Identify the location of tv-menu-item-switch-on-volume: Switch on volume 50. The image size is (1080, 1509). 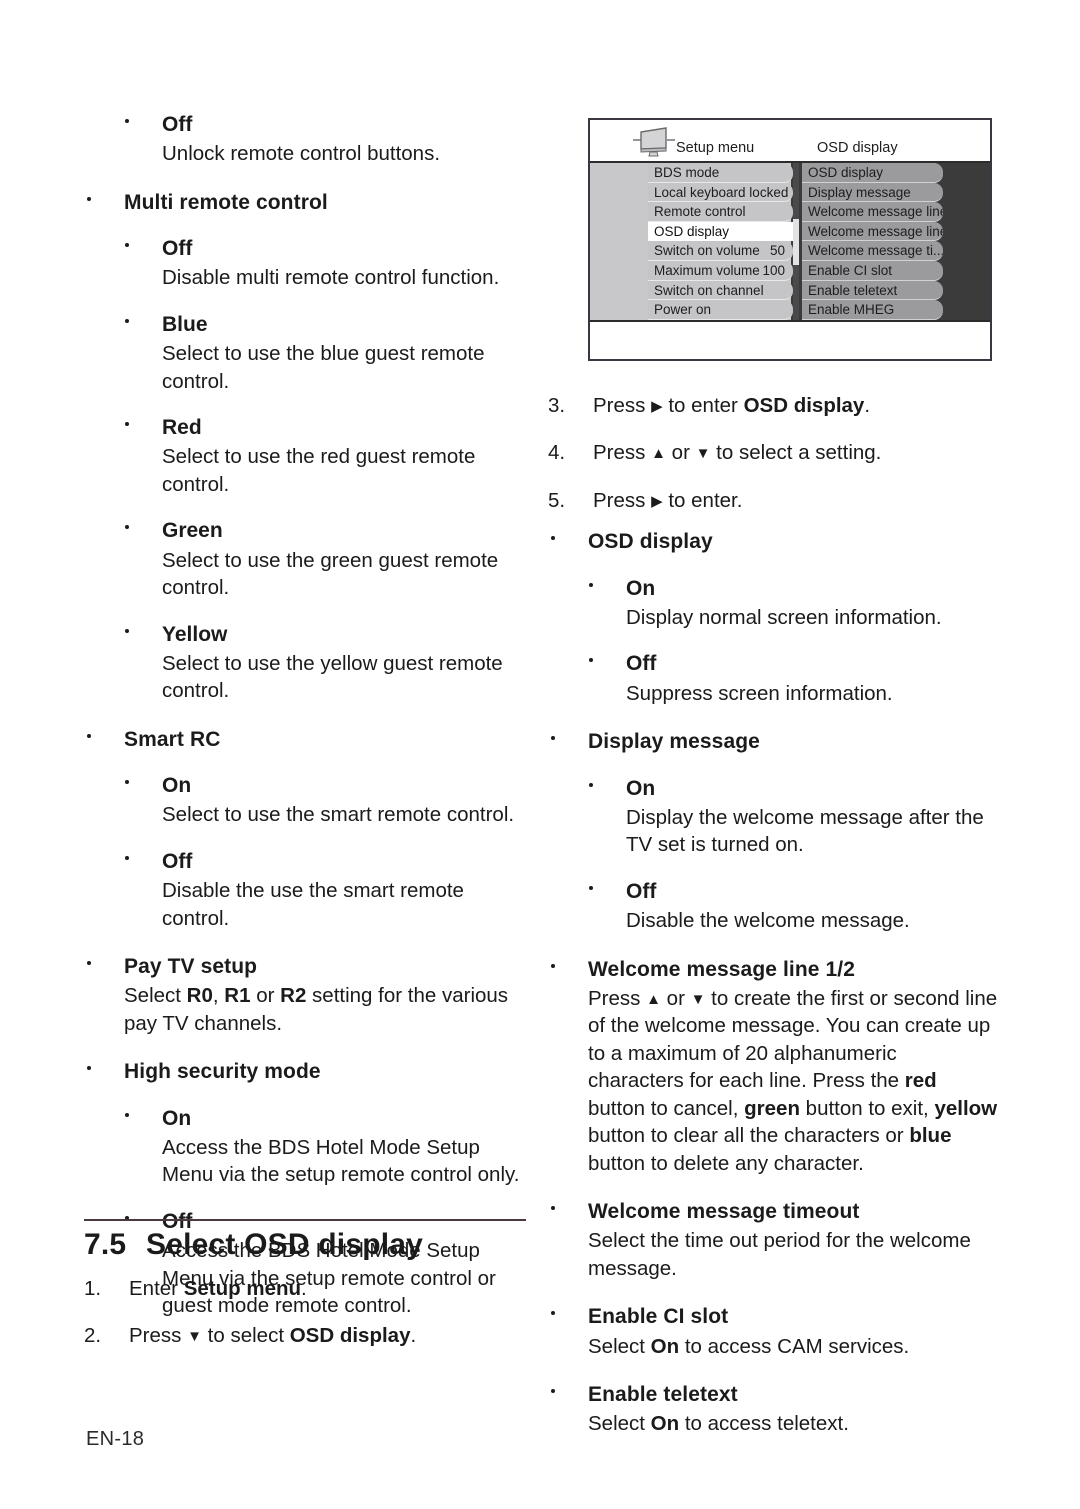
(720, 251).